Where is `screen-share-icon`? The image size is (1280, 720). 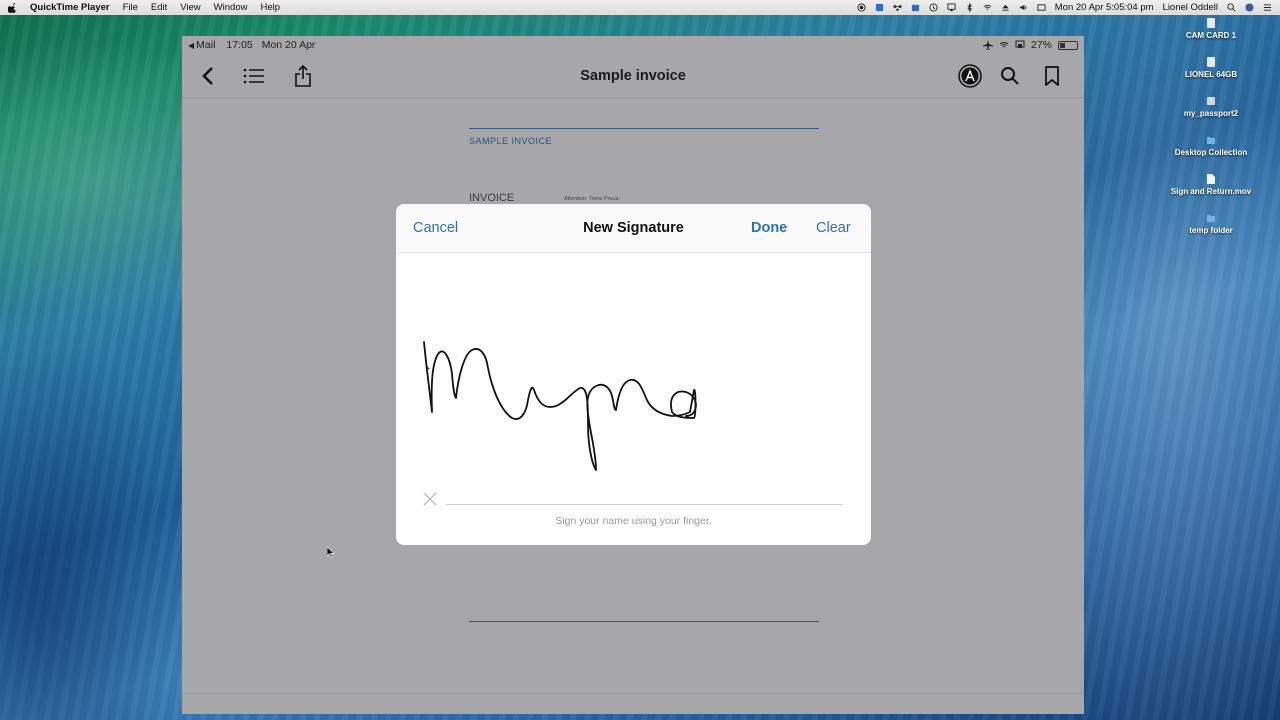 screen-share-icon is located at coordinates (879, 7).